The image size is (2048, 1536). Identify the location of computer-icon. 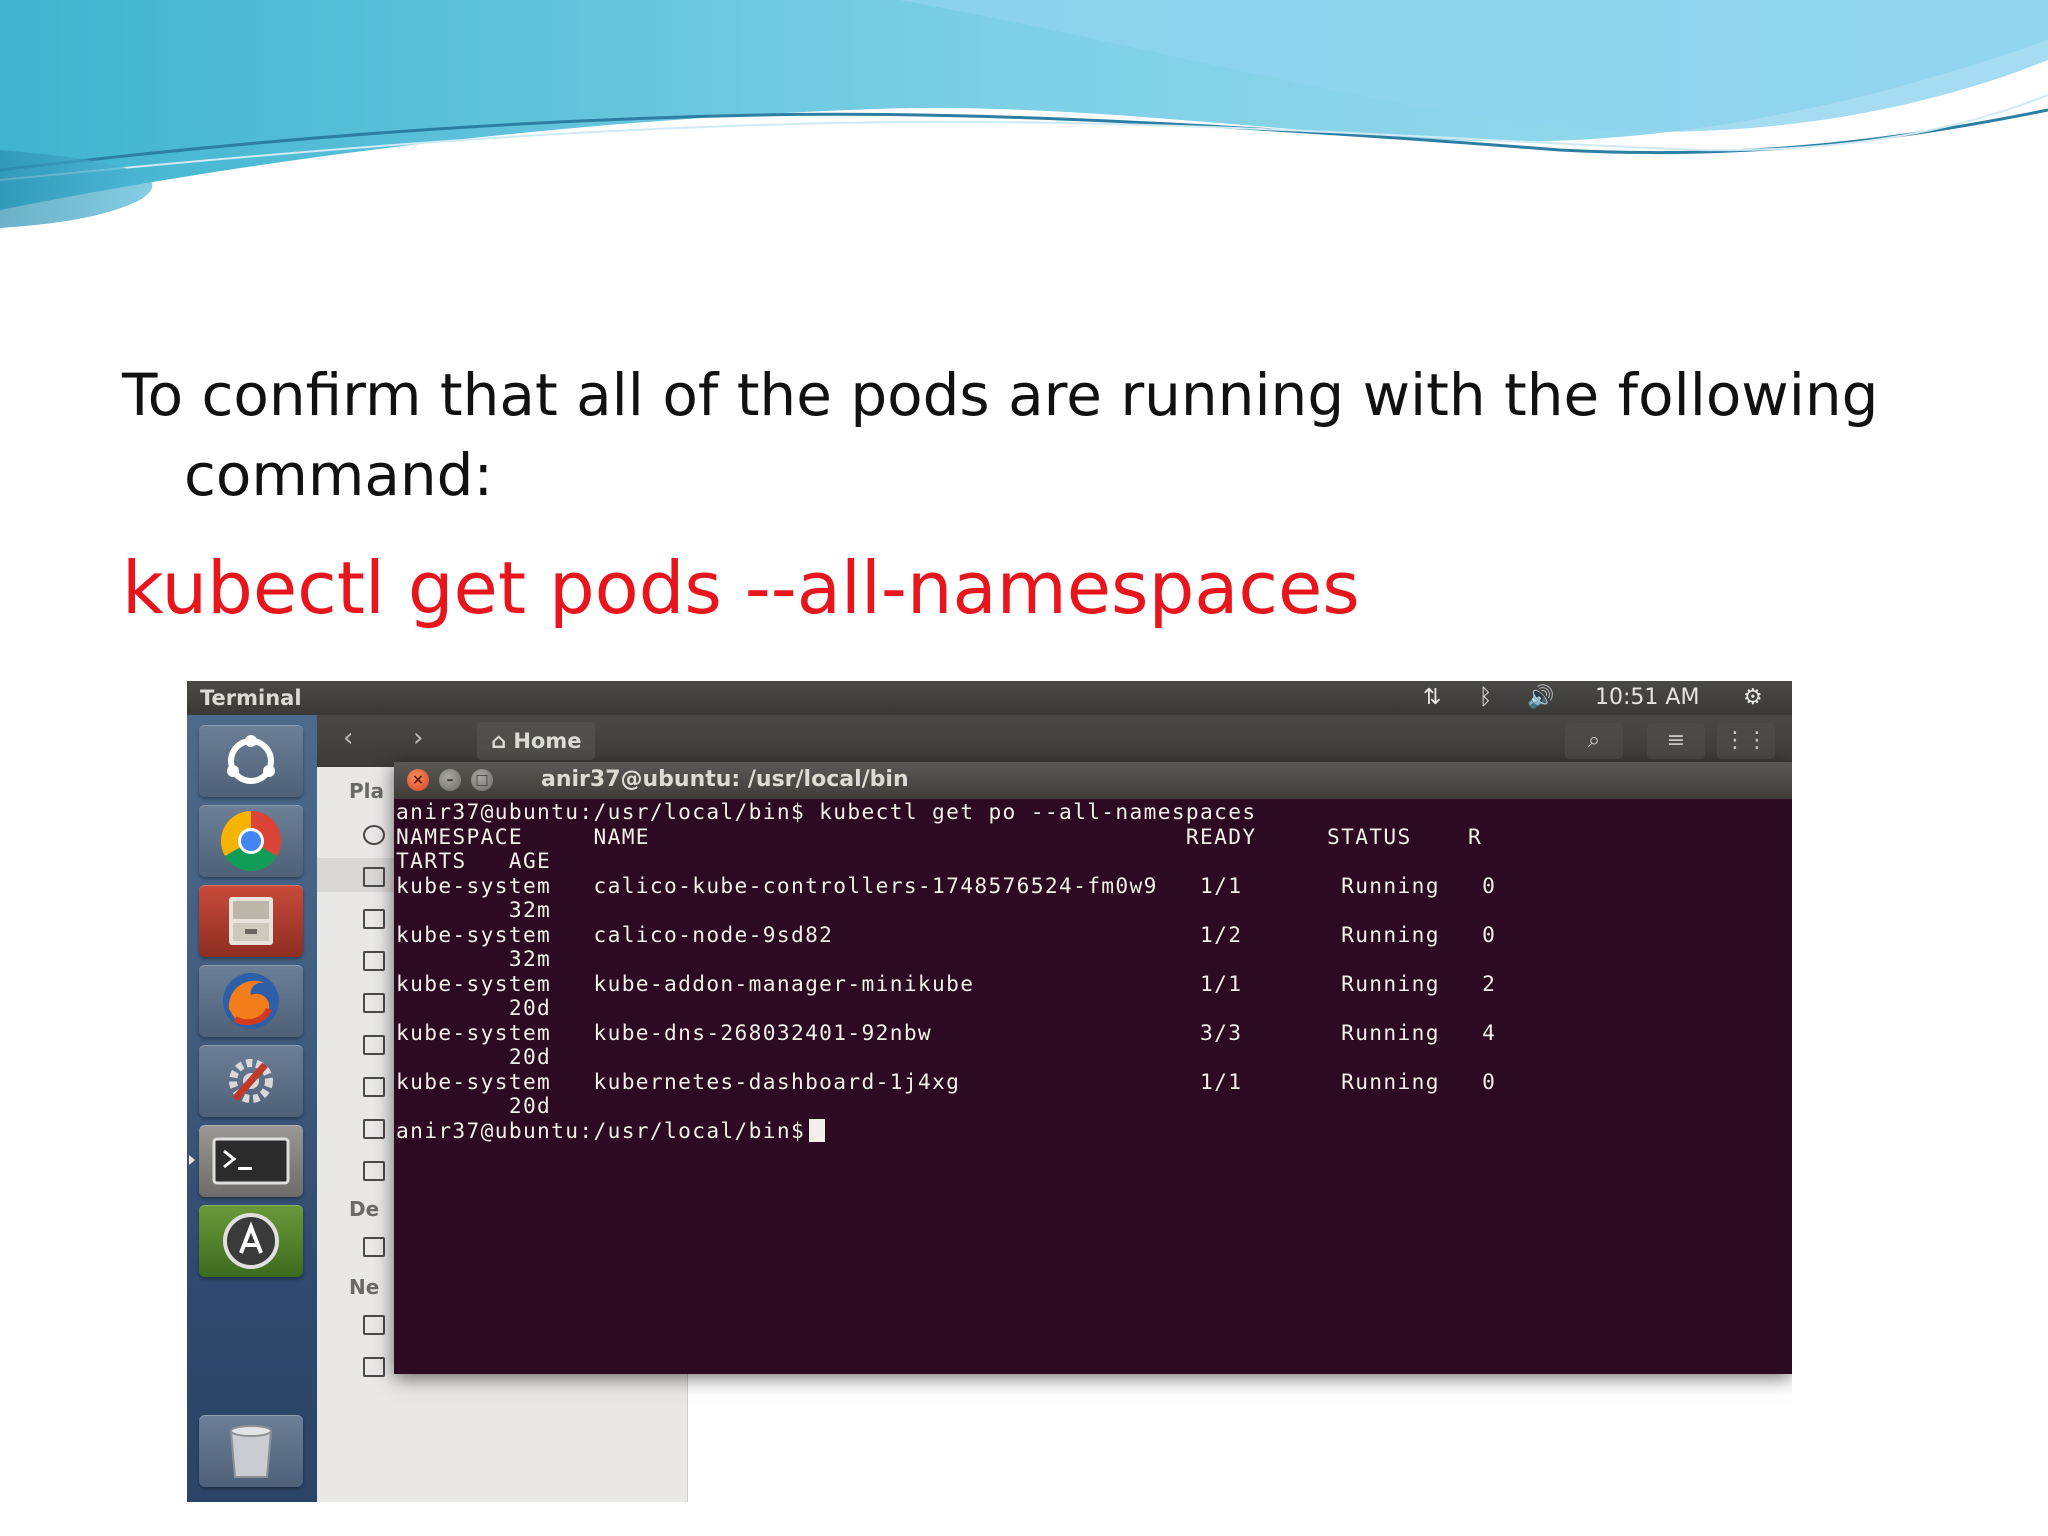
(374, 1247).